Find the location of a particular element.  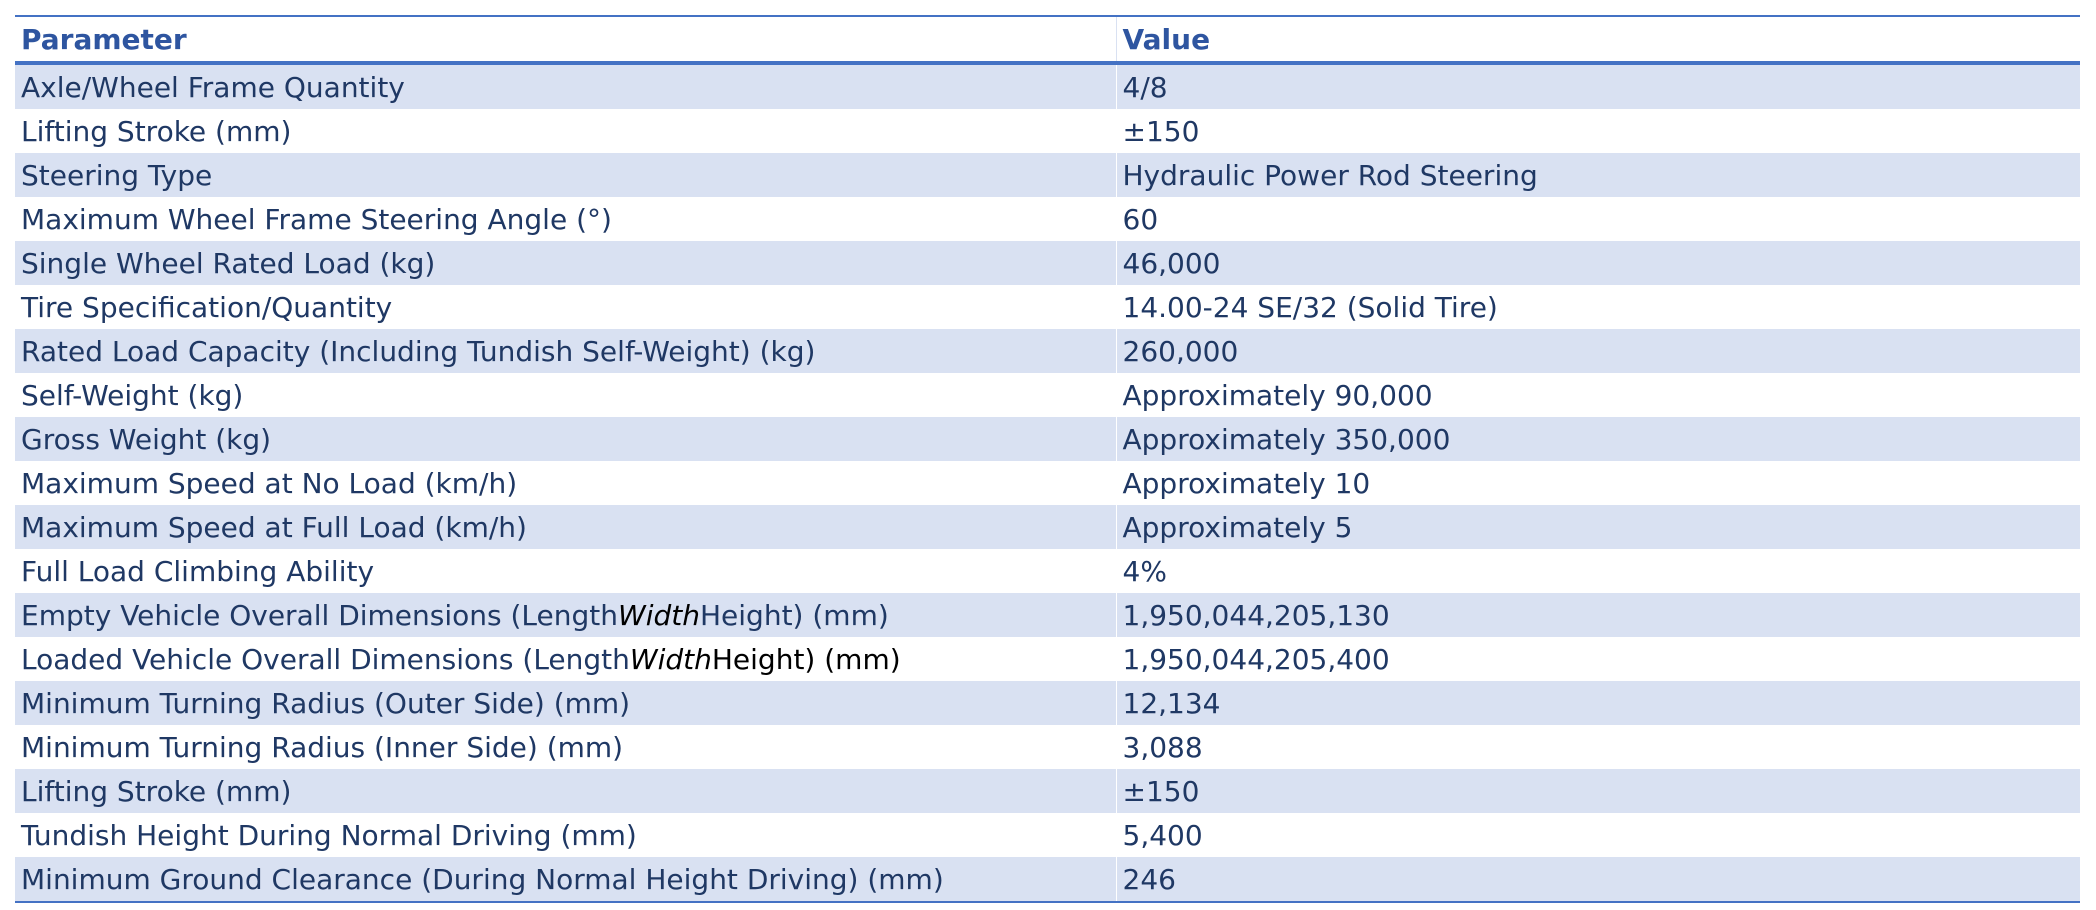

parameter-cell: Axle/Wheel Frame Quantity is located at coordinates (565, 86).